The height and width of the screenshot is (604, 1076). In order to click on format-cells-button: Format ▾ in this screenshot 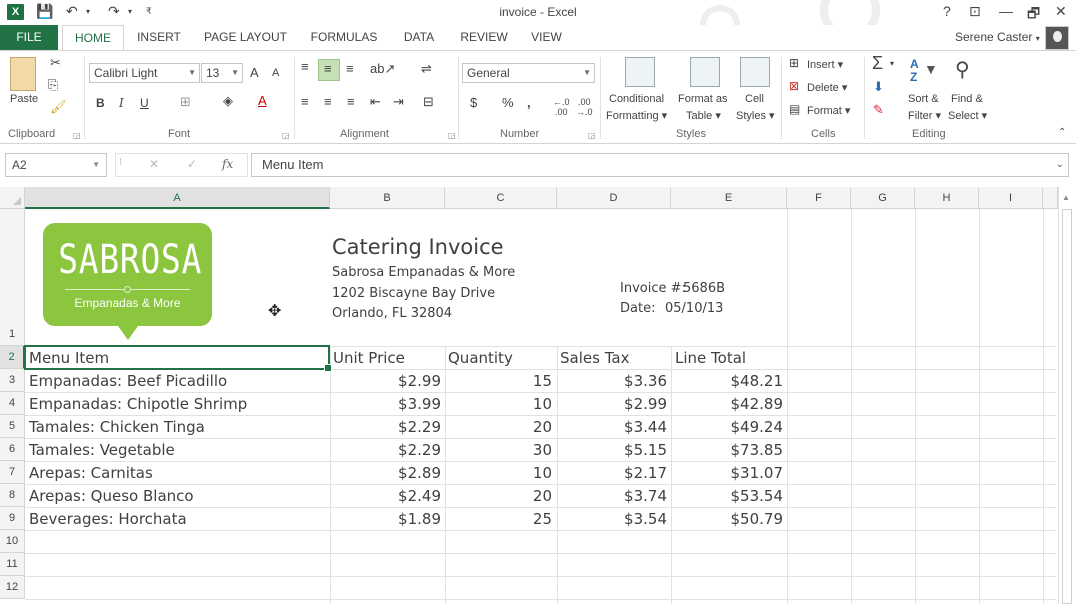, I will do `click(828, 110)`.